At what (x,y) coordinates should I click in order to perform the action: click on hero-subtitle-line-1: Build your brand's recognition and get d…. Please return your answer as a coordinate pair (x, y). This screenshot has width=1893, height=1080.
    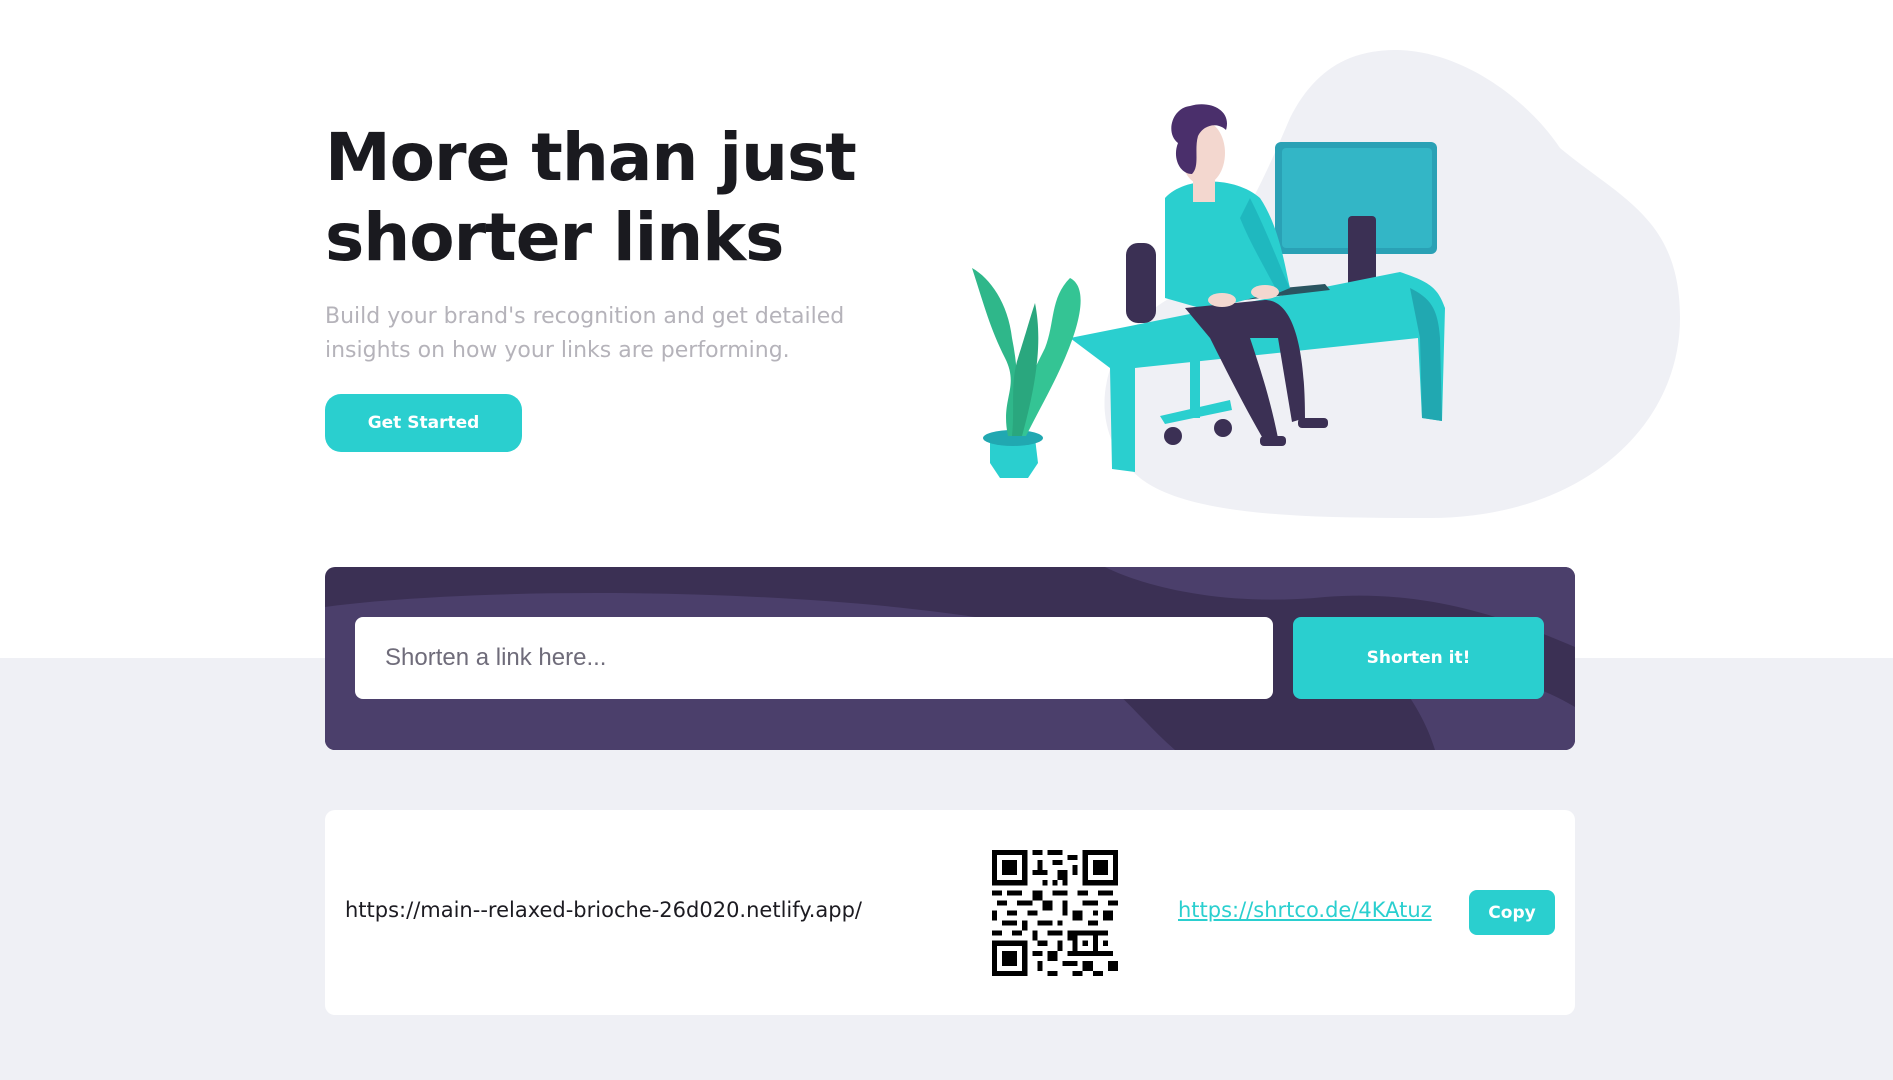
    Looking at the image, I should click on (585, 316).